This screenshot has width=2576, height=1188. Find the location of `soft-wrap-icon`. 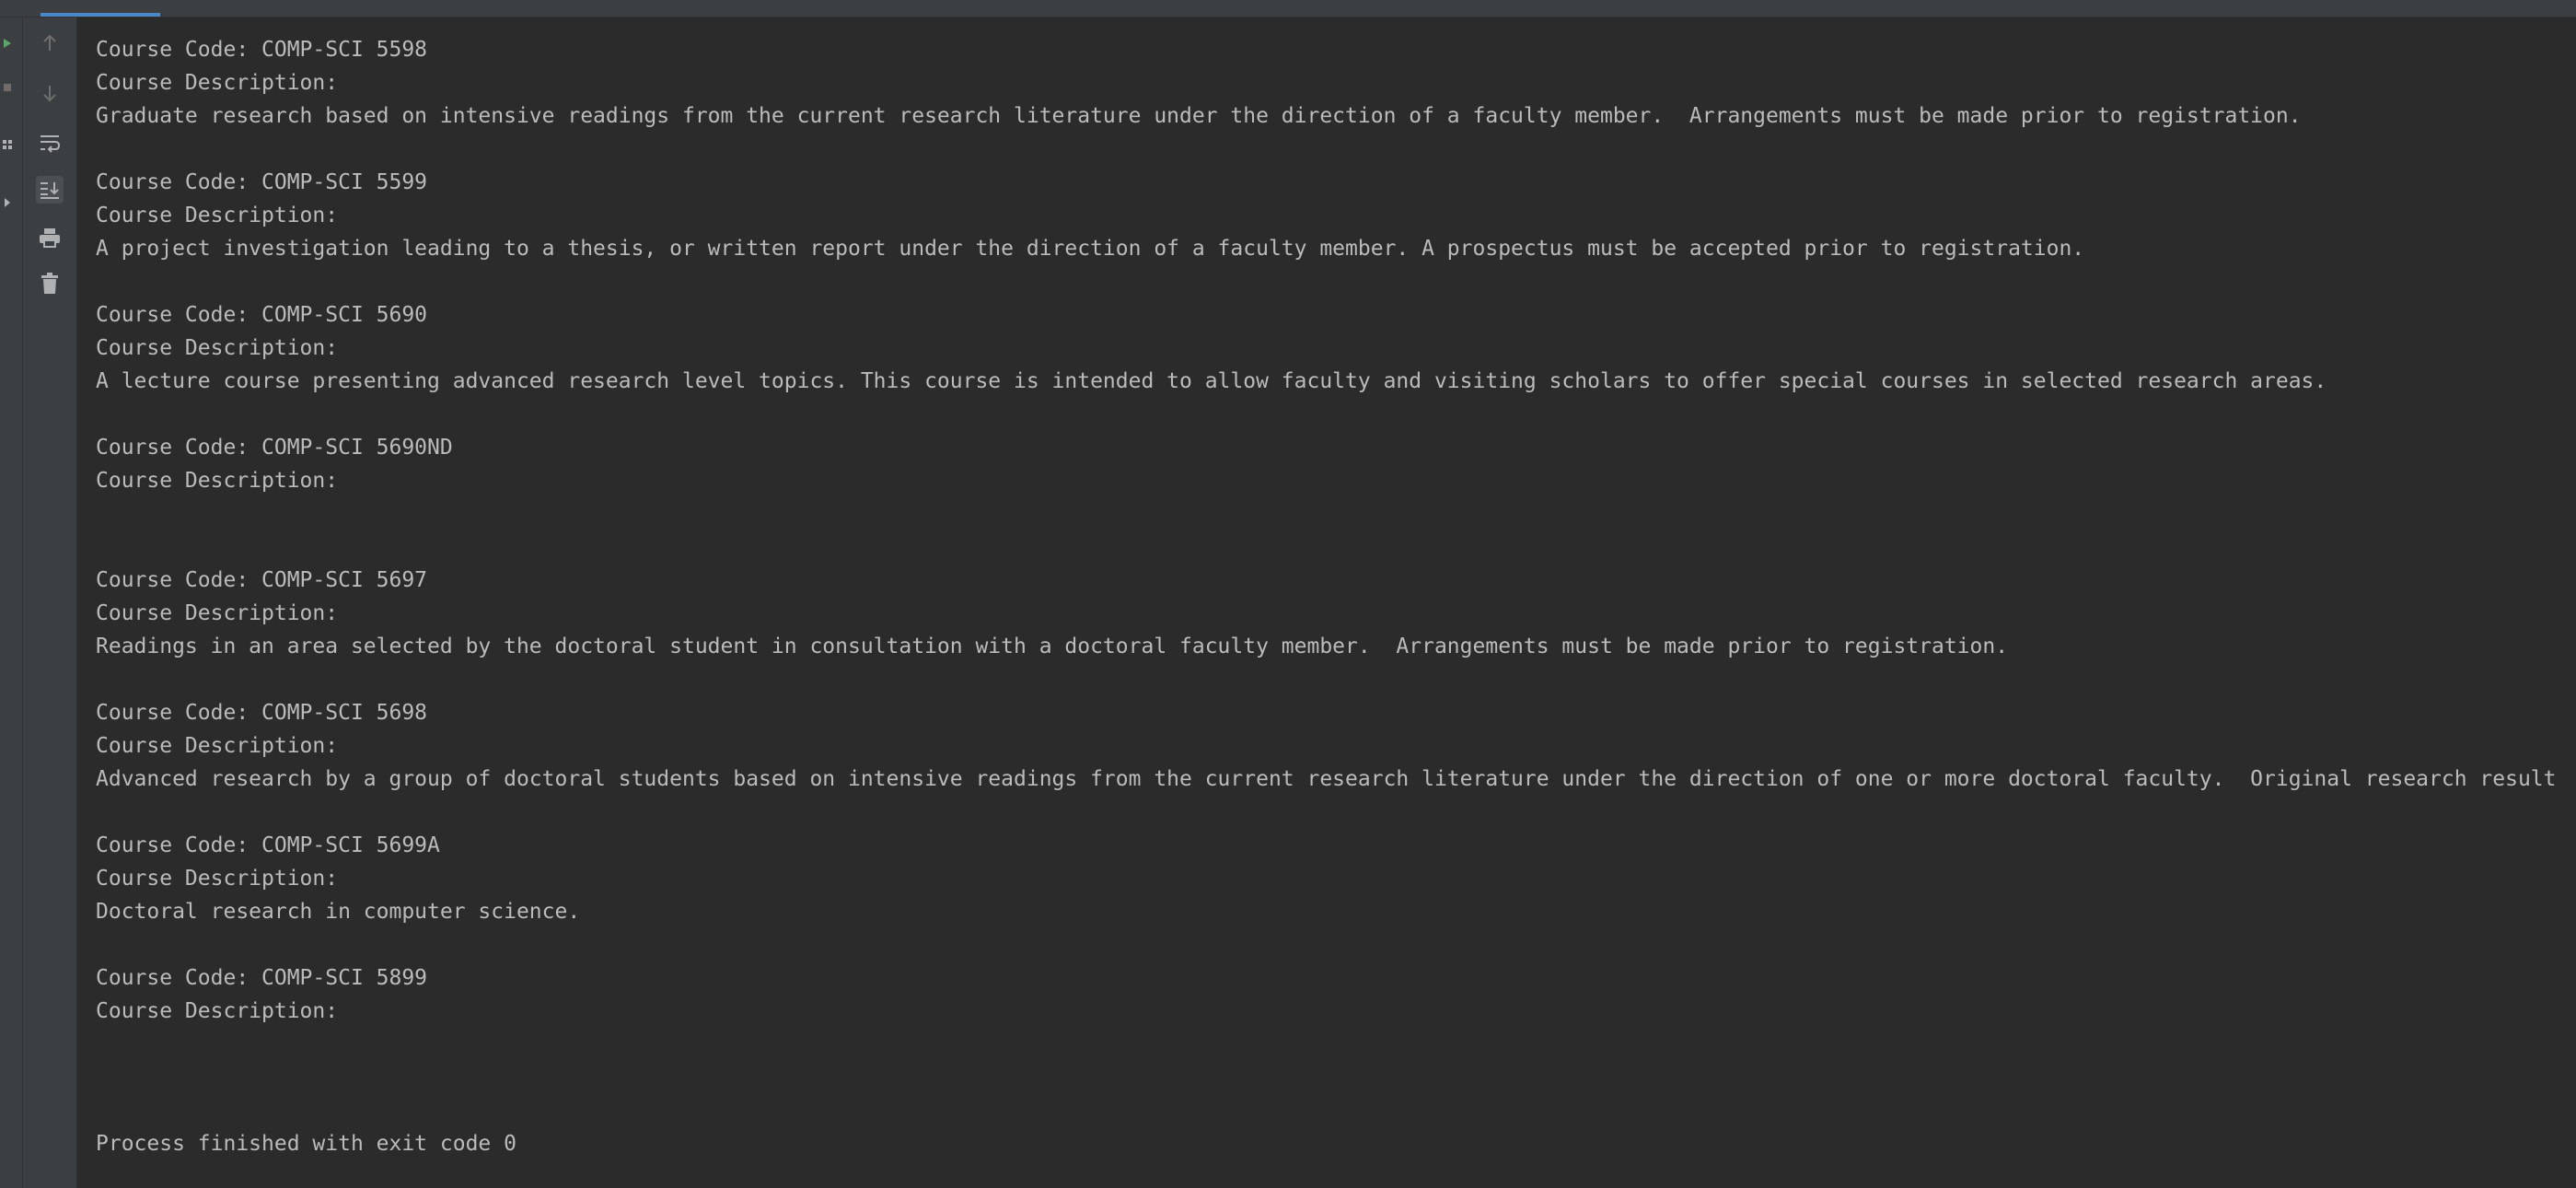

soft-wrap-icon is located at coordinates (50, 143).